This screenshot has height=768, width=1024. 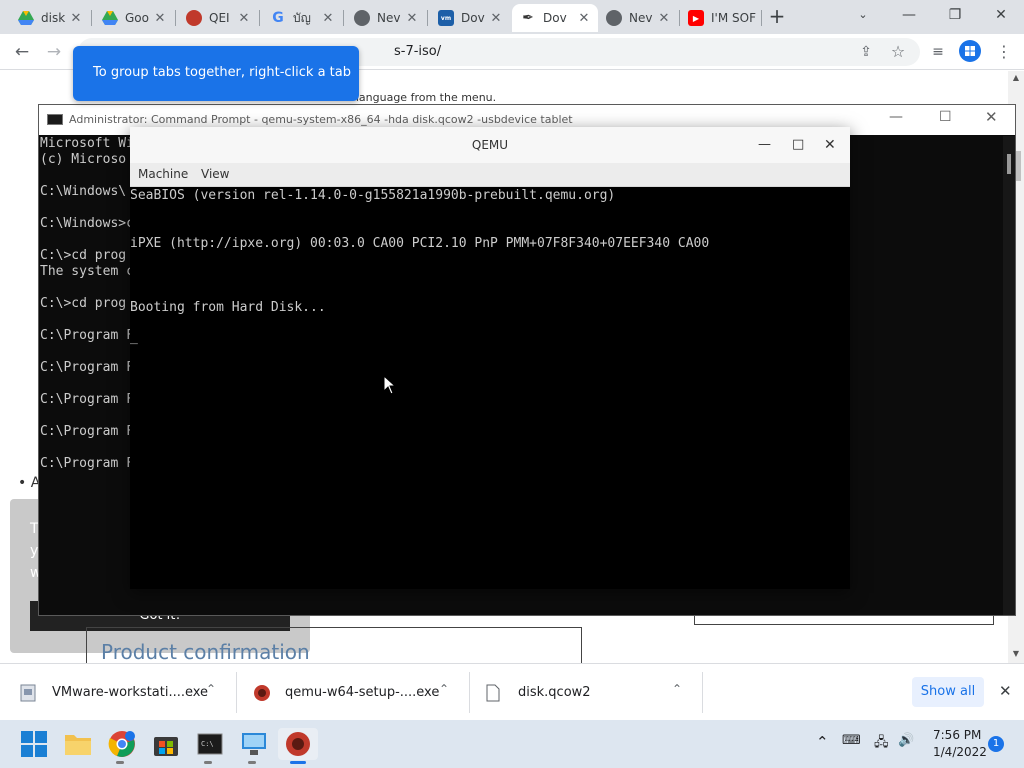 I want to click on tab-label: Nev, so click(x=641, y=18).